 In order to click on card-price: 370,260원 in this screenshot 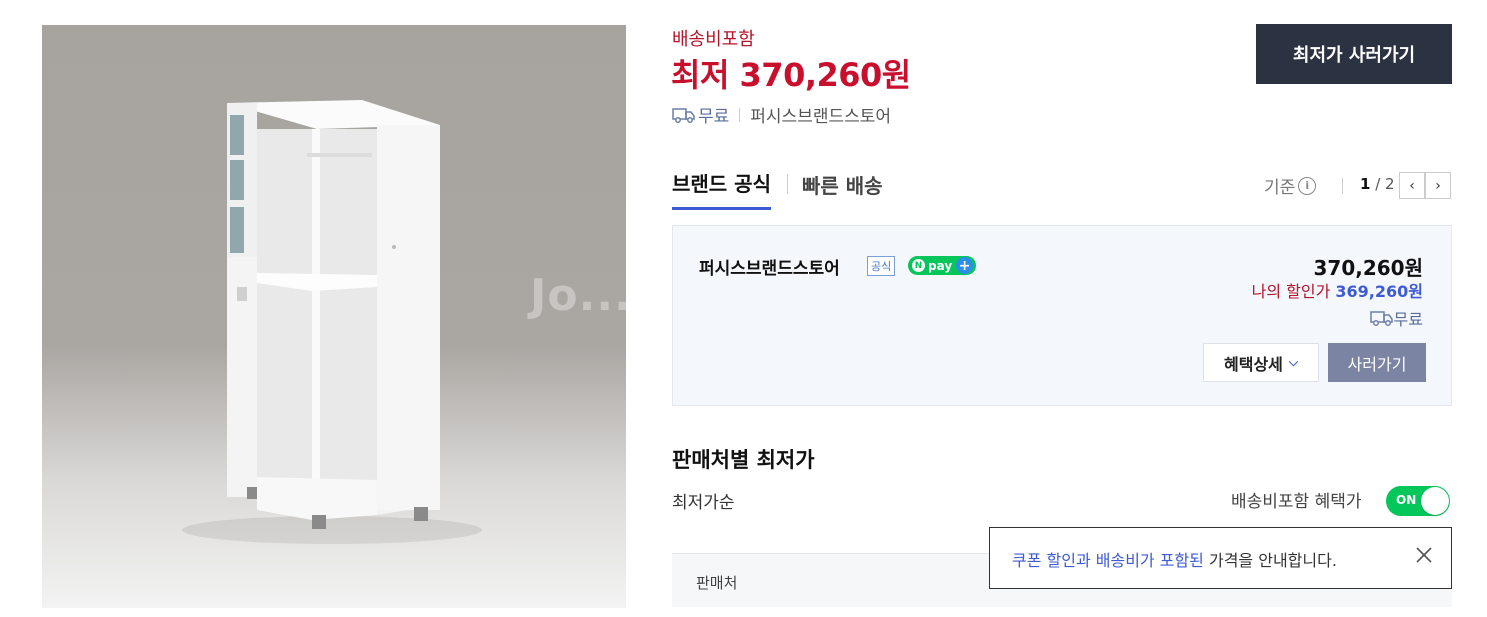, I will do `click(1368, 268)`.